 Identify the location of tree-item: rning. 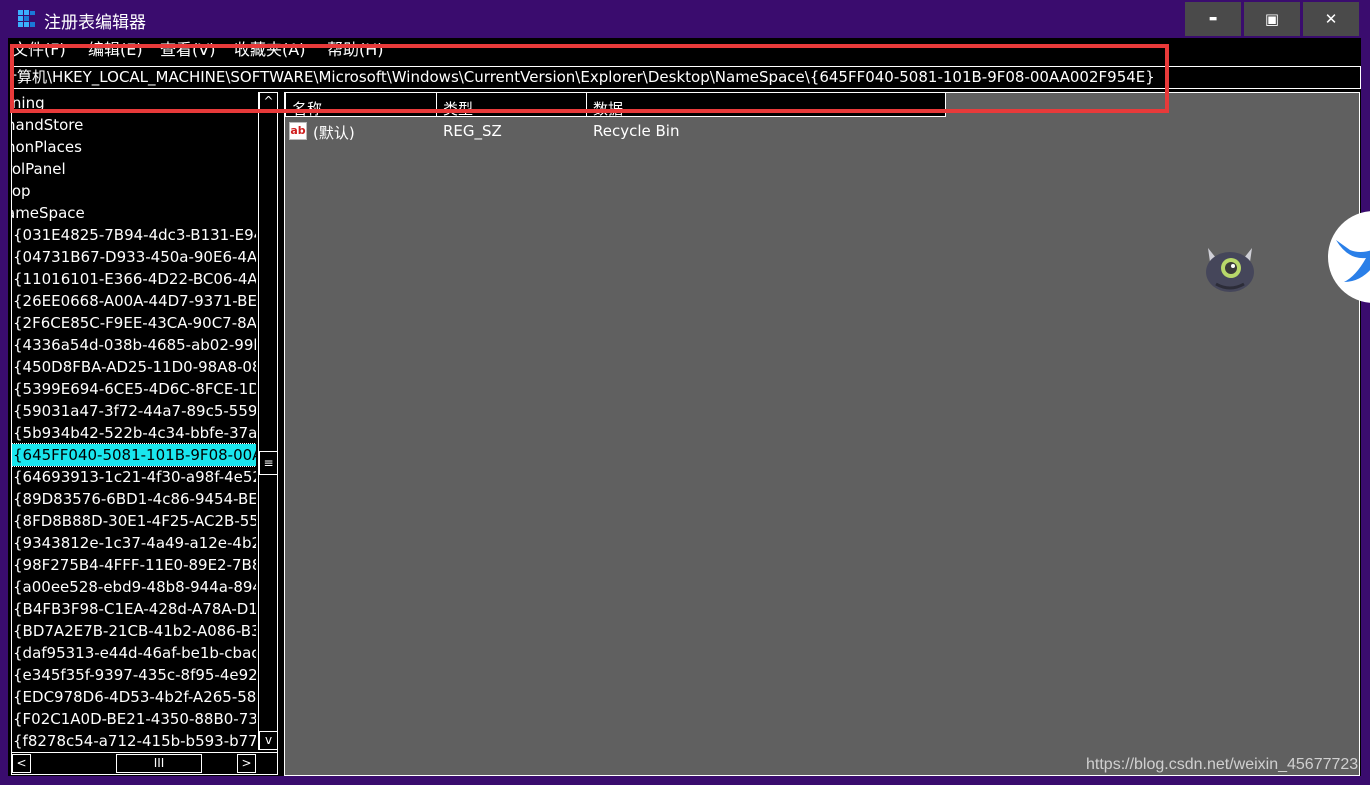
(134, 103).